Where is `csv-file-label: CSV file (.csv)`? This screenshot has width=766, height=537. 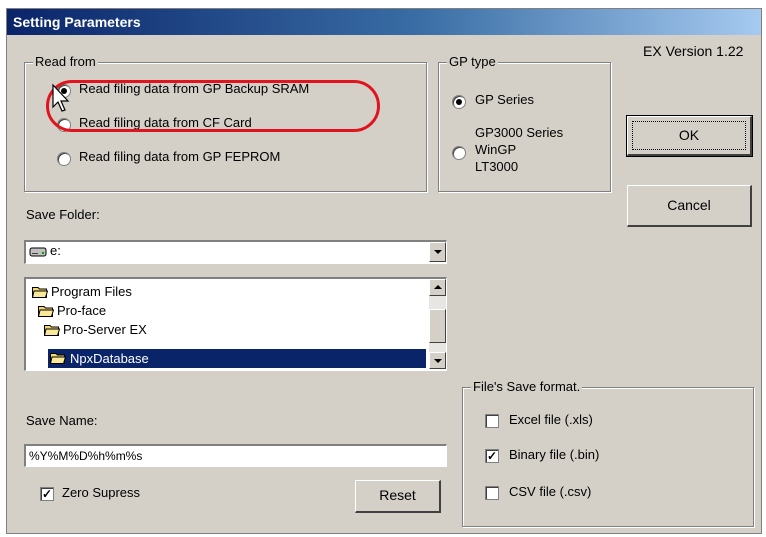
csv-file-label: CSV file (.csv) is located at coordinates (550, 492).